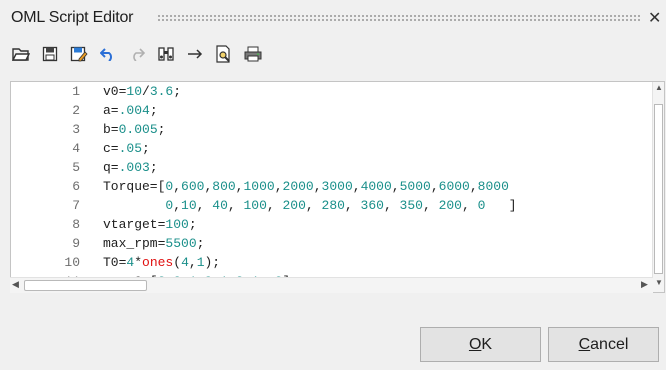 This screenshot has height=370, width=666. Describe the element at coordinates (415, 186) in the screenshot. I see `number-token: 5000` at that location.